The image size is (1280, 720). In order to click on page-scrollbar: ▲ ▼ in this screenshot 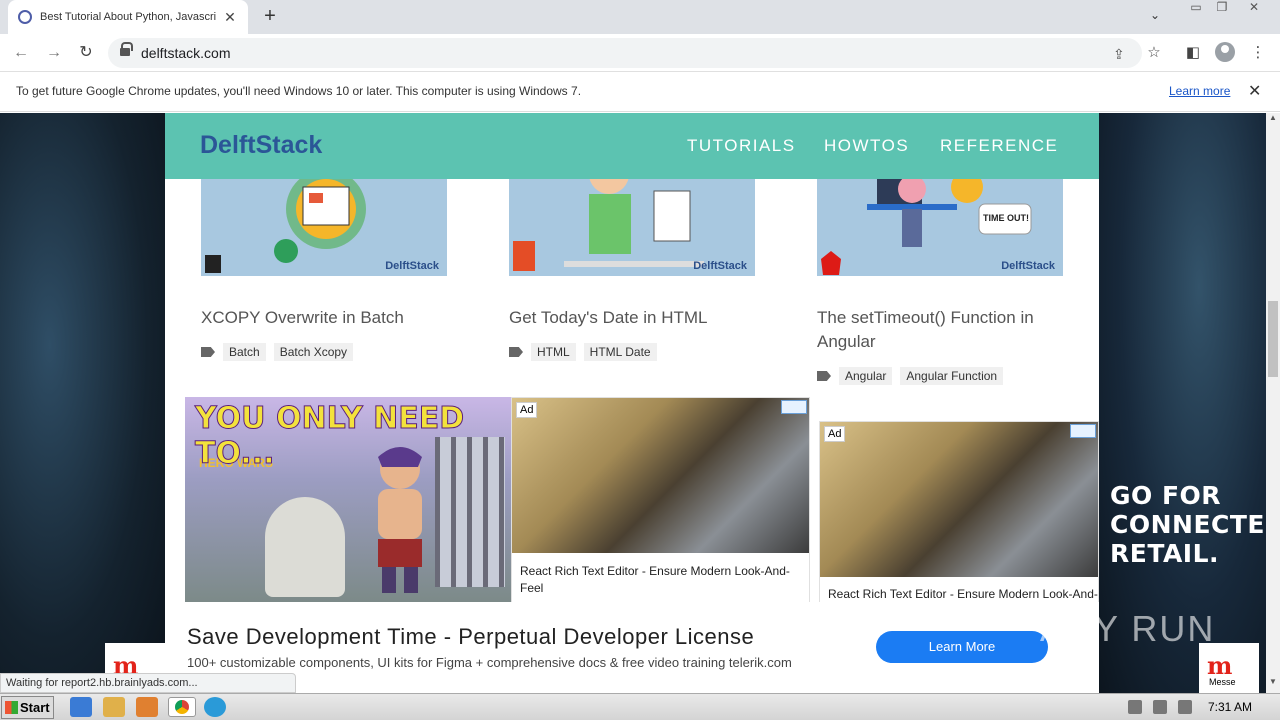, I will do `click(1273, 403)`.